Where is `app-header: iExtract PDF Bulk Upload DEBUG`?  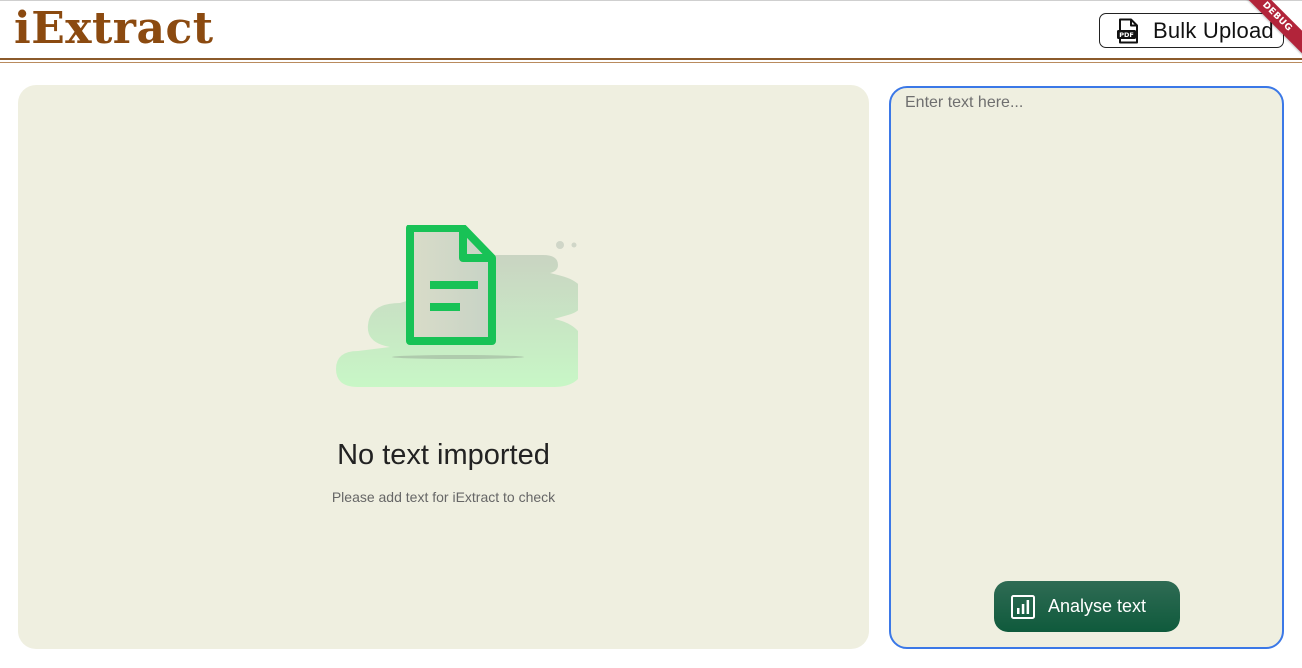
app-header: iExtract PDF Bulk Upload DEBUG is located at coordinates (651, 31).